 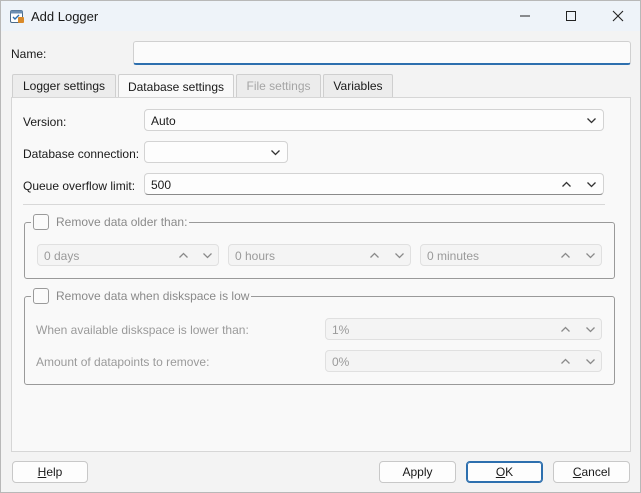 What do you see at coordinates (161, 185) in the screenshot?
I see `queue-overflow-value: 500` at bounding box center [161, 185].